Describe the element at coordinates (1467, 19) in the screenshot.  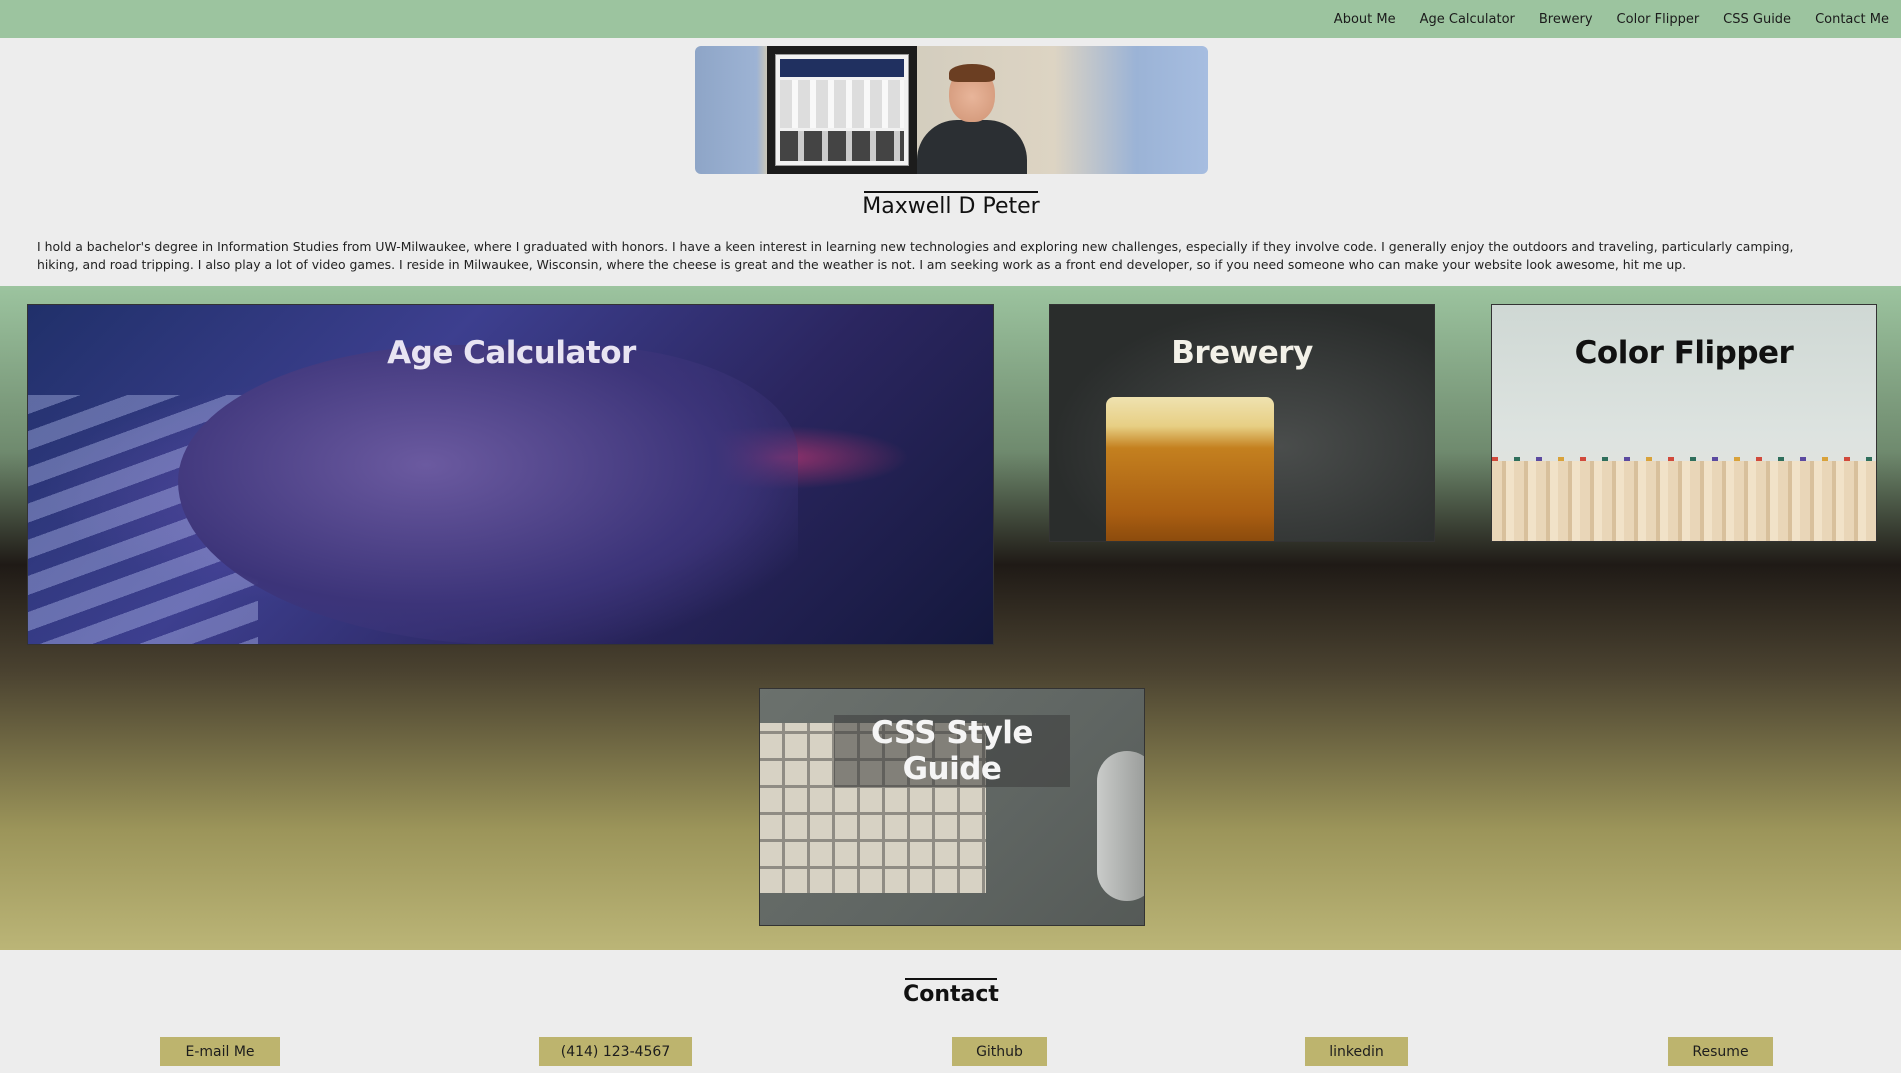
I see `nav-link-age-calculator: Age Calculator` at that location.